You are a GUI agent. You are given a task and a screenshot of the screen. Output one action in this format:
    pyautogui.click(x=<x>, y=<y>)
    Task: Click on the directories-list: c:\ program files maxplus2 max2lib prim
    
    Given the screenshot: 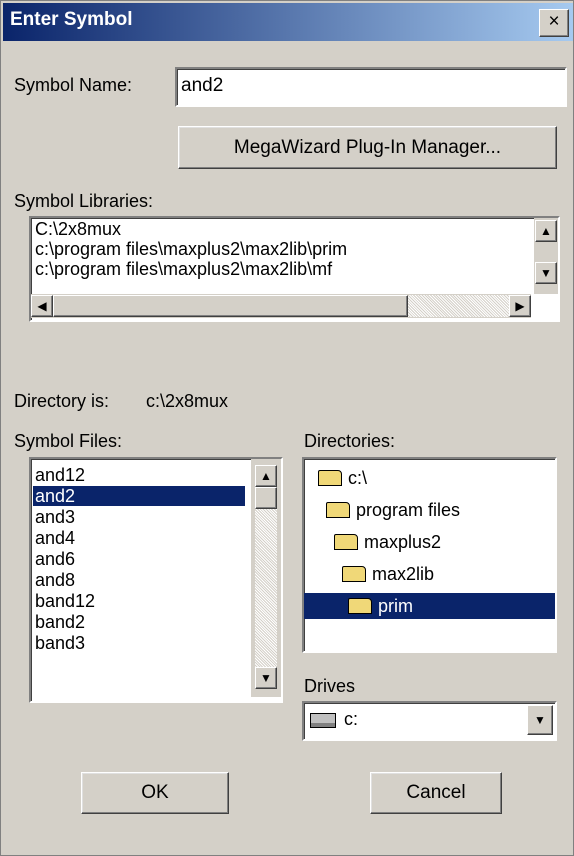 What is the action you would take?
    pyautogui.click(x=429, y=555)
    